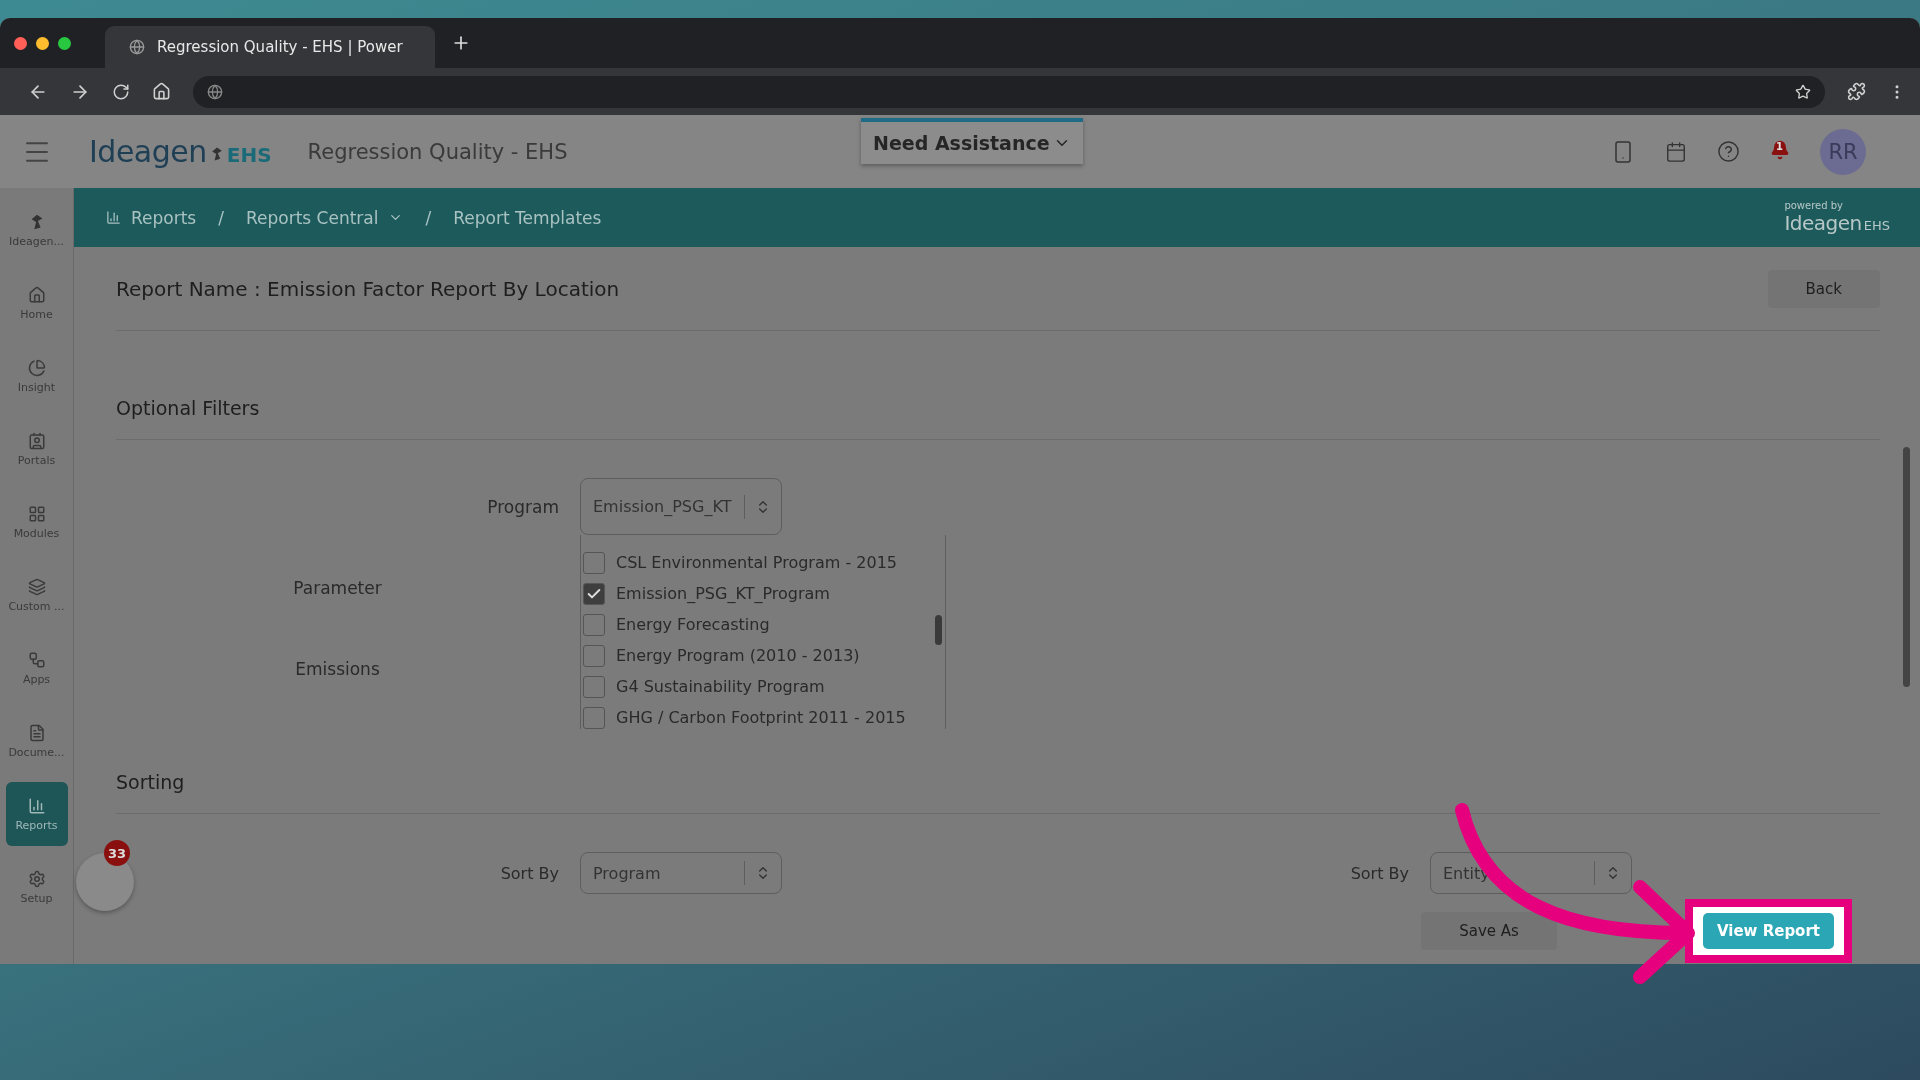 Image resolution: width=1920 pixels, height=1080 pixels. Describe the element at coordinates (723, 593) in the screenshot. I see `option-label: Emission_PSG_KT_Program` at that location.